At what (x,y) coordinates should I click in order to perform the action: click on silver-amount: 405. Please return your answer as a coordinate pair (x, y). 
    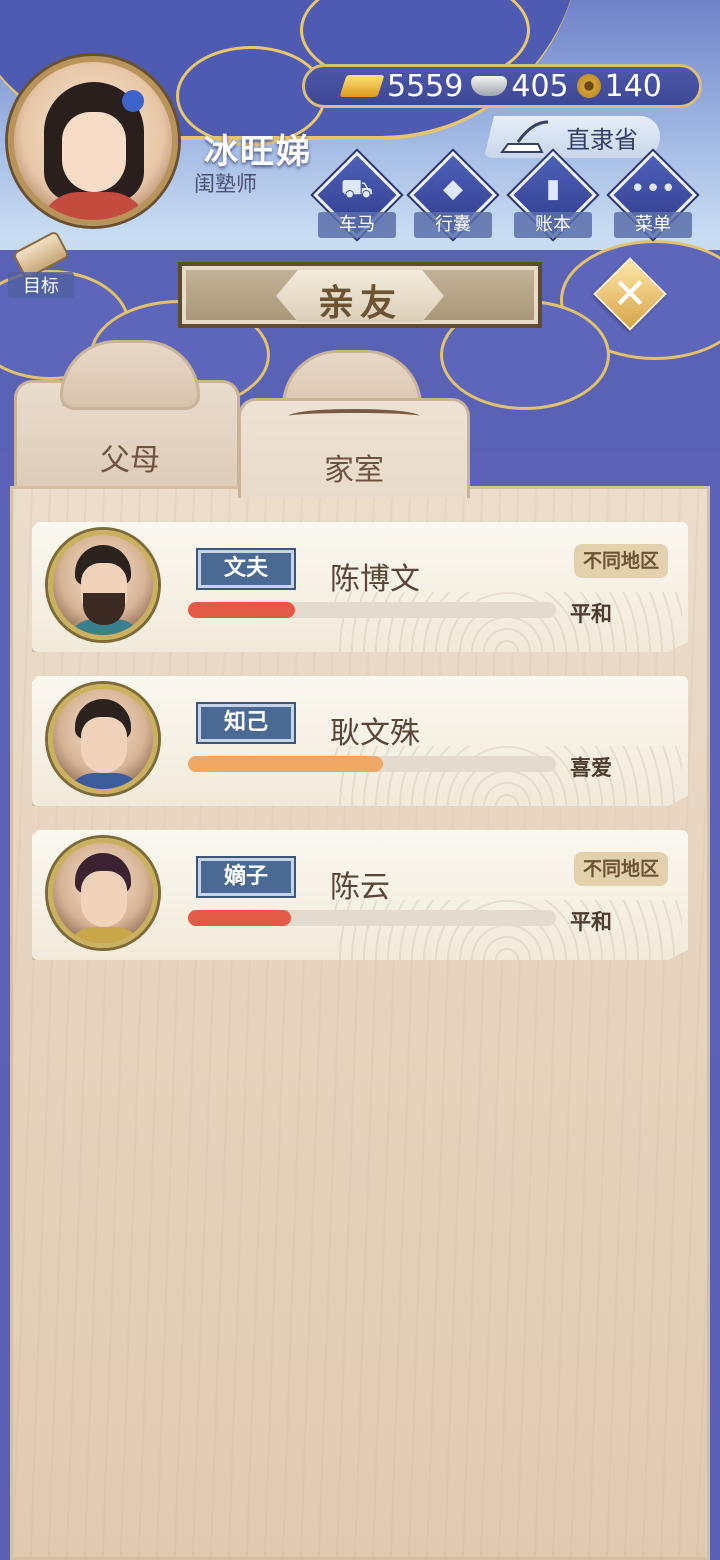
    Looking at the image, I should click on (540, 86).